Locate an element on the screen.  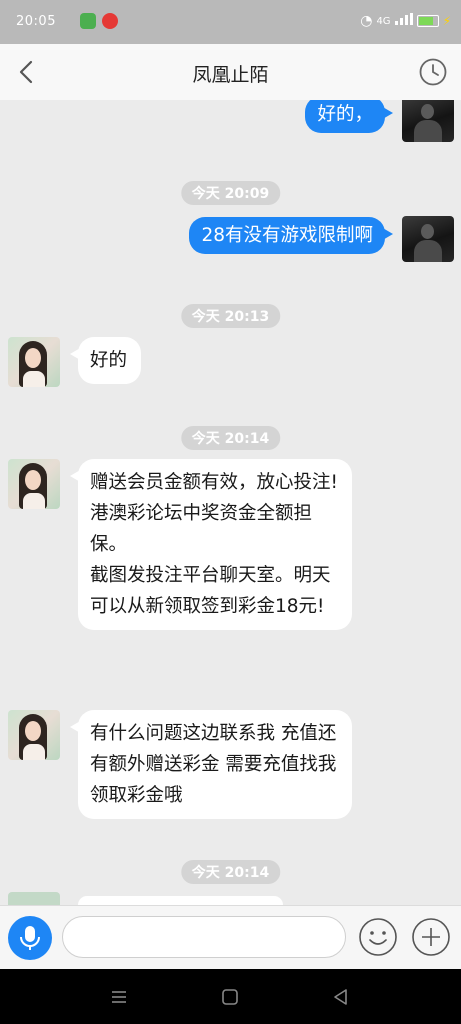
incoming-message: 好的 is located at coordinates (105, 360).